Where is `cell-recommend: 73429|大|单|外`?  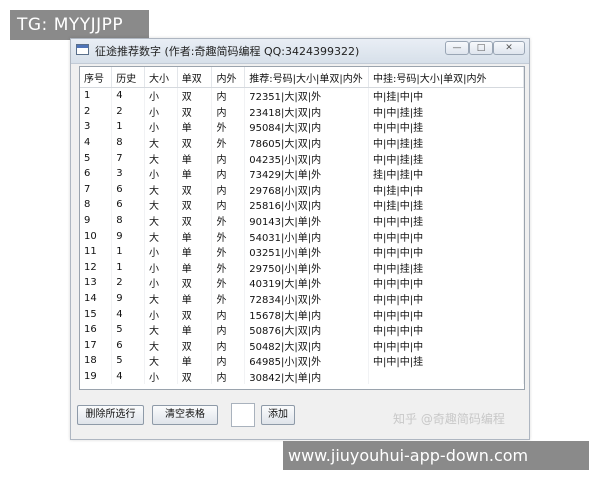 cell-recommend: 73429|大|单|外 is located at coordinates (307, 173).